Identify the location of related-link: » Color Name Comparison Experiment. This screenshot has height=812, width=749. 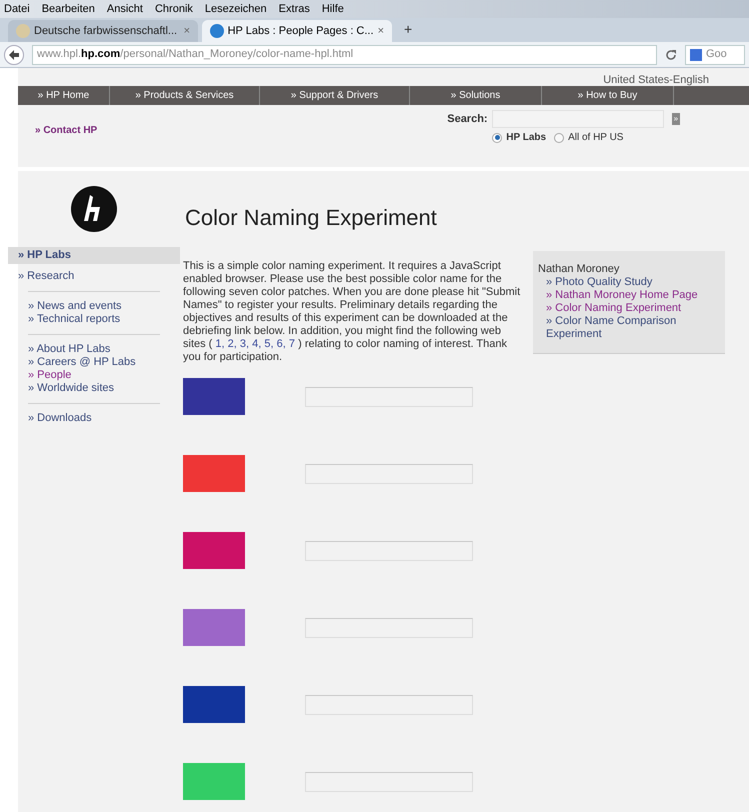
(629, 328).